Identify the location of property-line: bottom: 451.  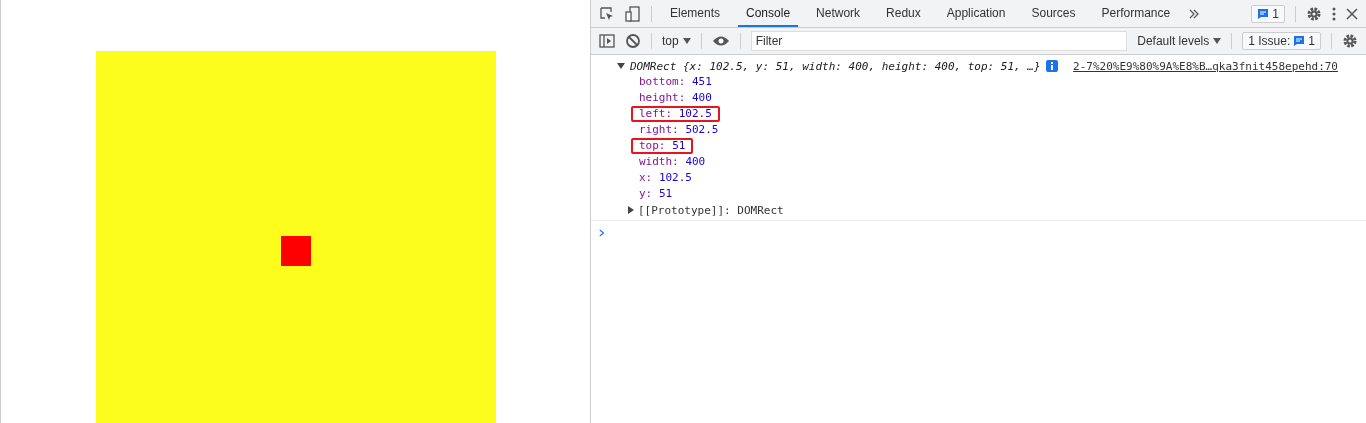
(675, 82).